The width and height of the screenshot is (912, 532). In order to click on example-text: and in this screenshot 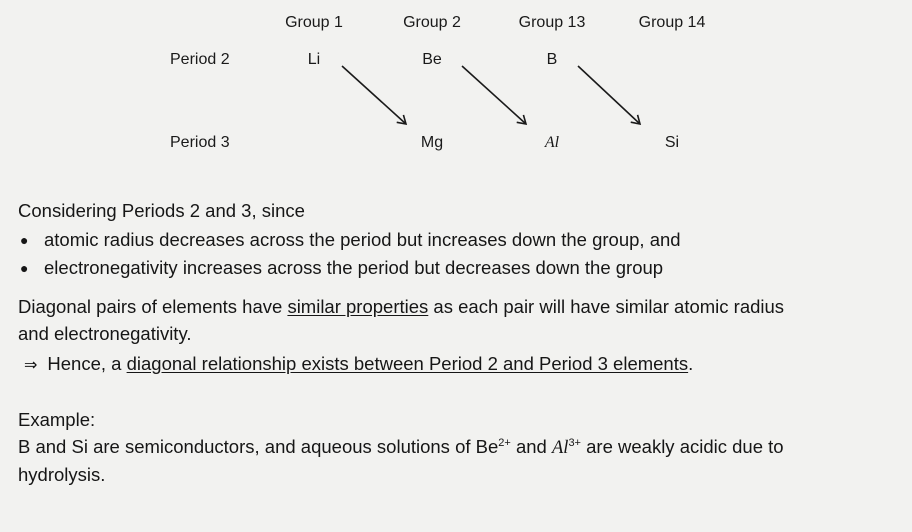, I will do `click(531, 446)`.